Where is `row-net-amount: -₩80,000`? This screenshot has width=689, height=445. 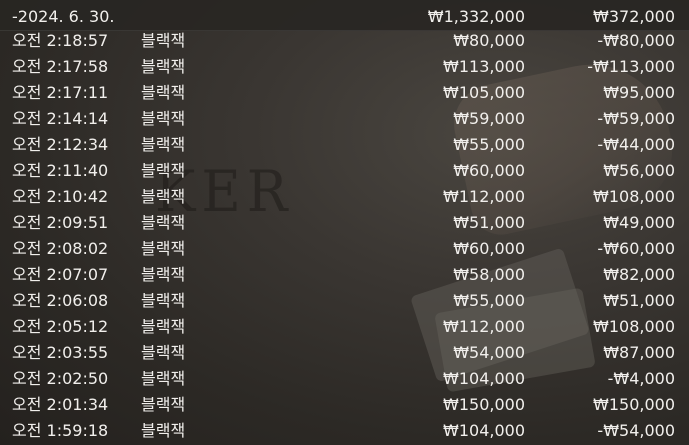
row-net-amount: -₩80,000 is located at coordinates (636, 40).